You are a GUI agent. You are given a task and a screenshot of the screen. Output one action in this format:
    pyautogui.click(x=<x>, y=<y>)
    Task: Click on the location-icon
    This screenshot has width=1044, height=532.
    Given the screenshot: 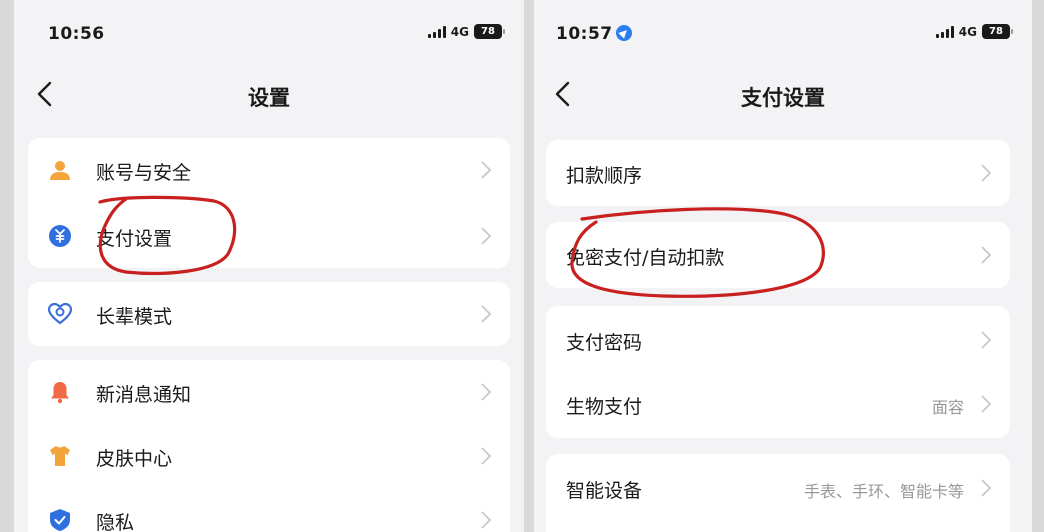 What is the action you would take?
    pyautogui.click(x=623, y=33)
    